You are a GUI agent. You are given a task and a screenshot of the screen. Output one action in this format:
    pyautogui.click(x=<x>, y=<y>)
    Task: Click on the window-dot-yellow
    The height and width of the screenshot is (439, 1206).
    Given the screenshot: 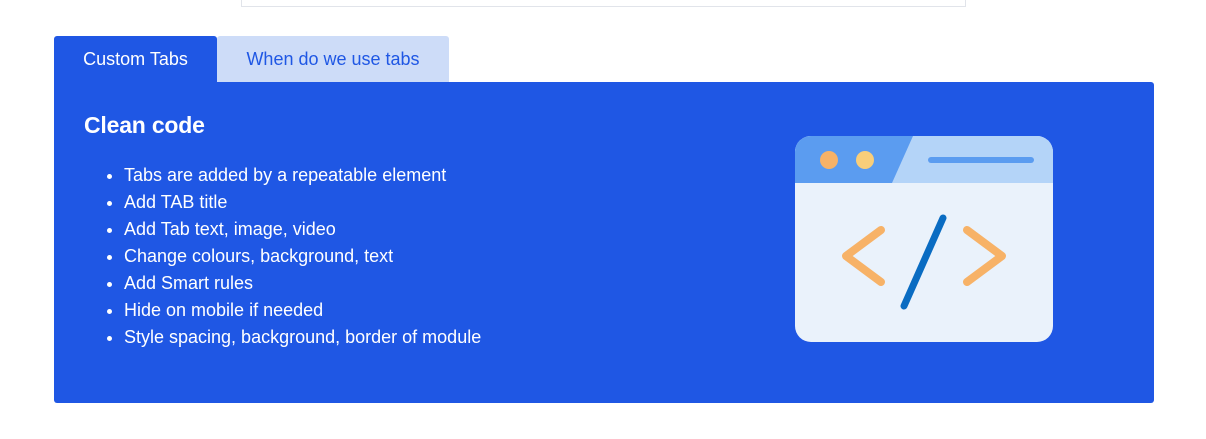 What is the action you would take?
    pyautogui.click(x=865, y=160)
    